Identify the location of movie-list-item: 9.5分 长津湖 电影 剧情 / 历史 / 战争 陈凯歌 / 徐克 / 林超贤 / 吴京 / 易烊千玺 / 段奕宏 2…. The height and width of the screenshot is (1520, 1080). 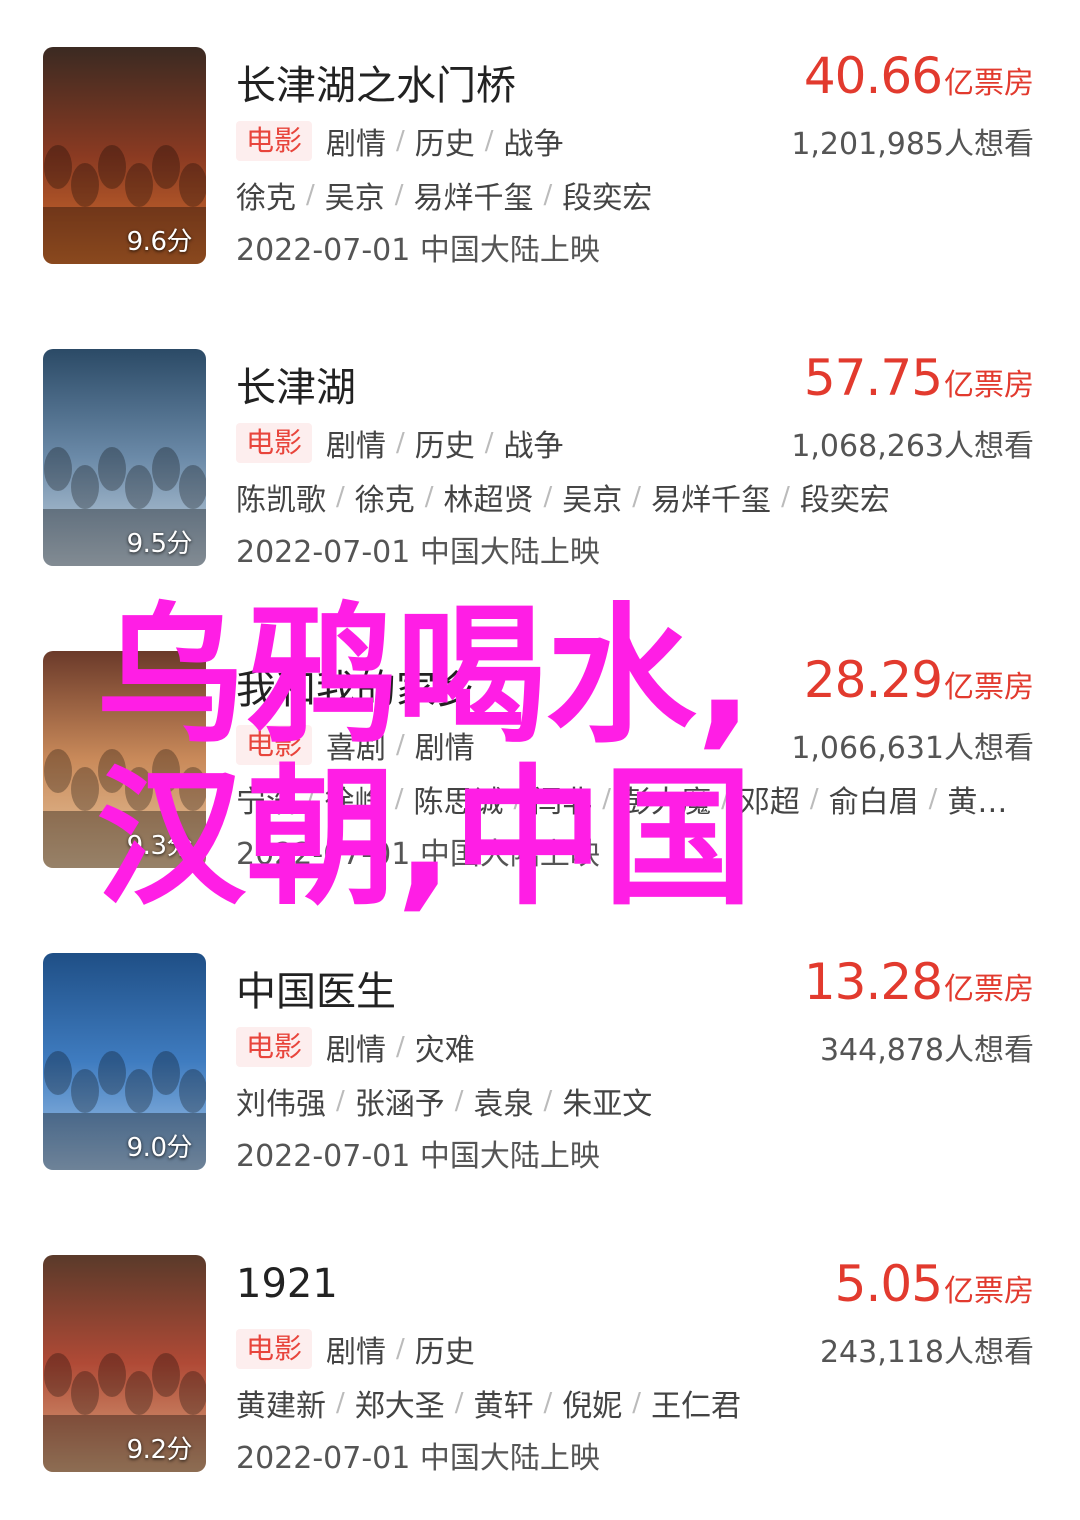
(540, 459).